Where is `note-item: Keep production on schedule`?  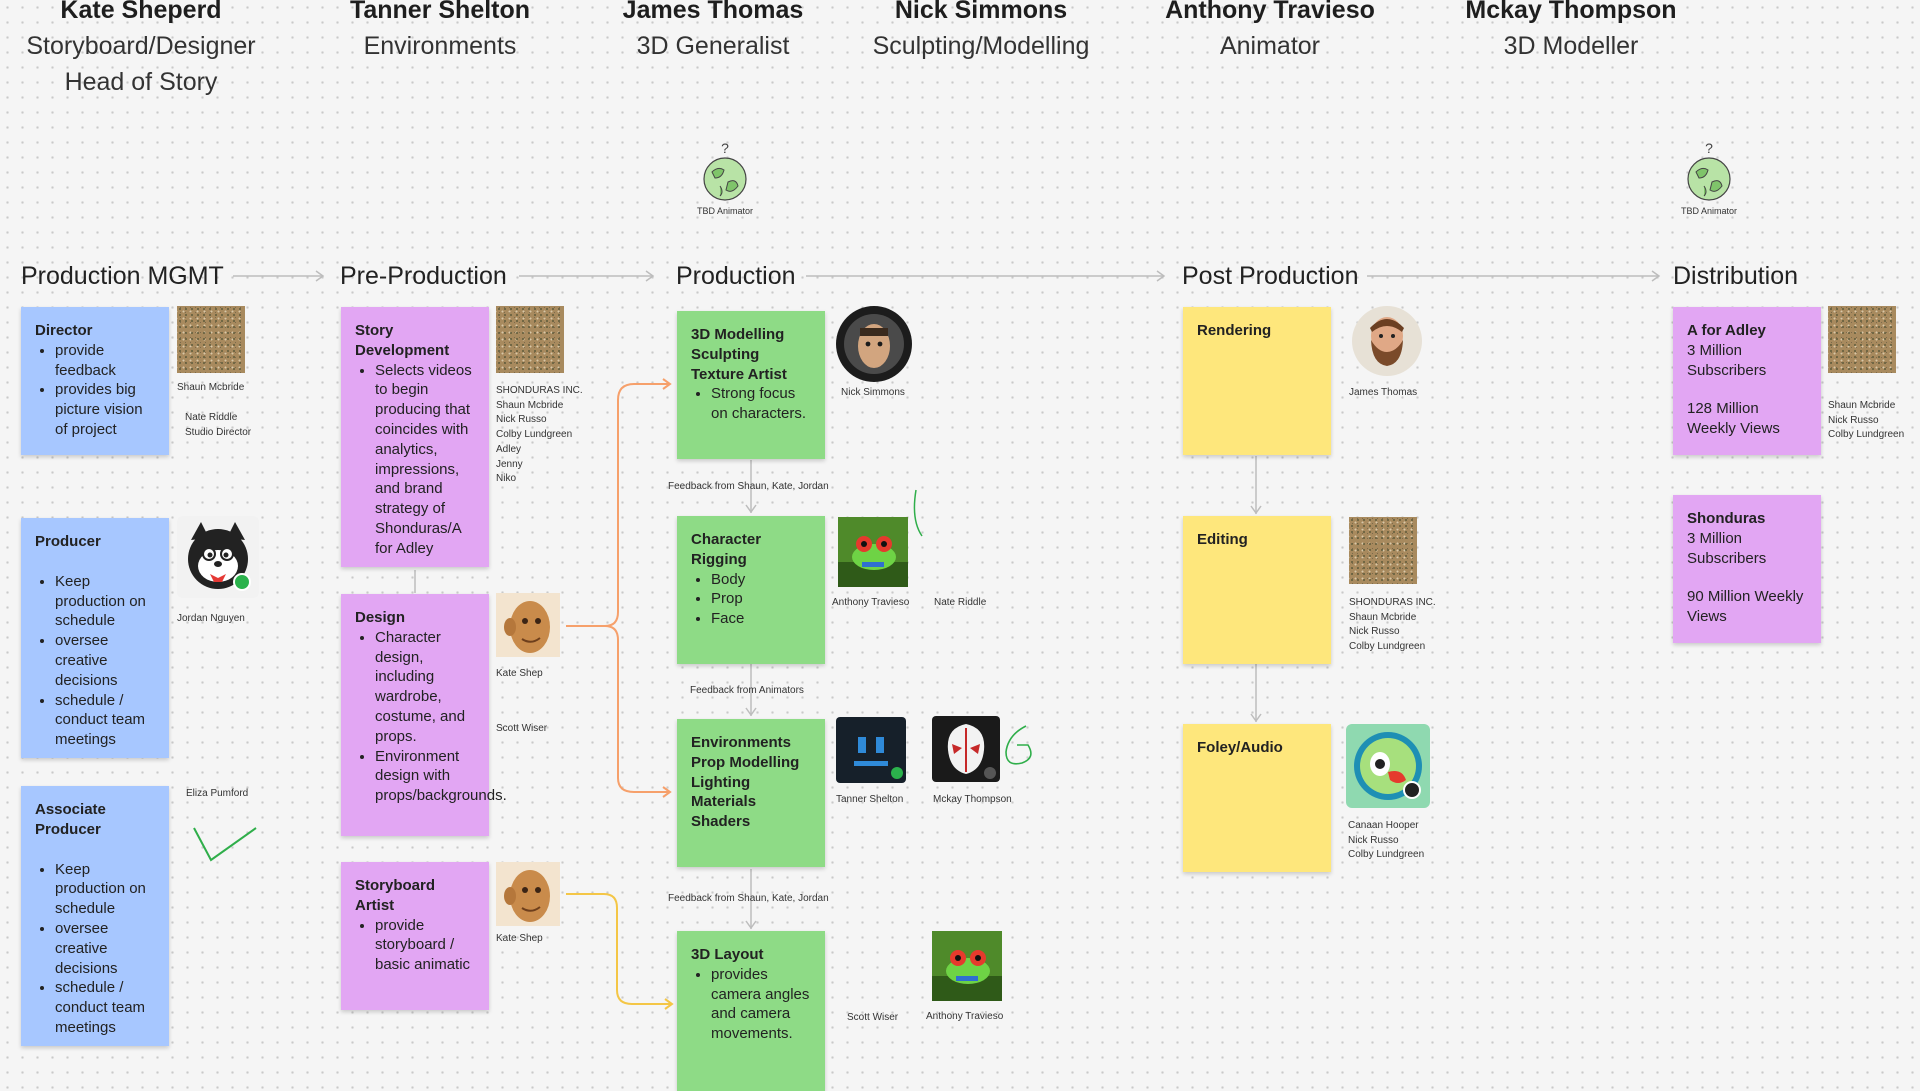 note-item: Keep production on schedule is located at coordinates (105, 889).